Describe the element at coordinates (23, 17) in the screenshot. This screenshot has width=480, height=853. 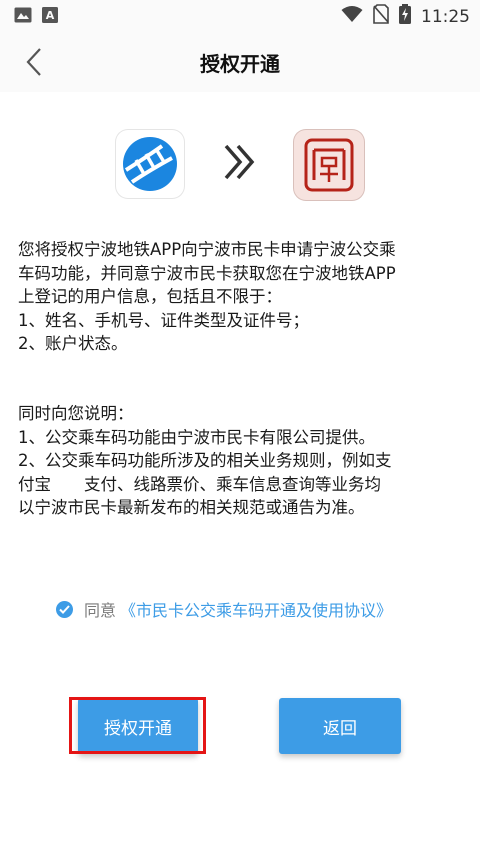
I see `gallery-icon` at that location.